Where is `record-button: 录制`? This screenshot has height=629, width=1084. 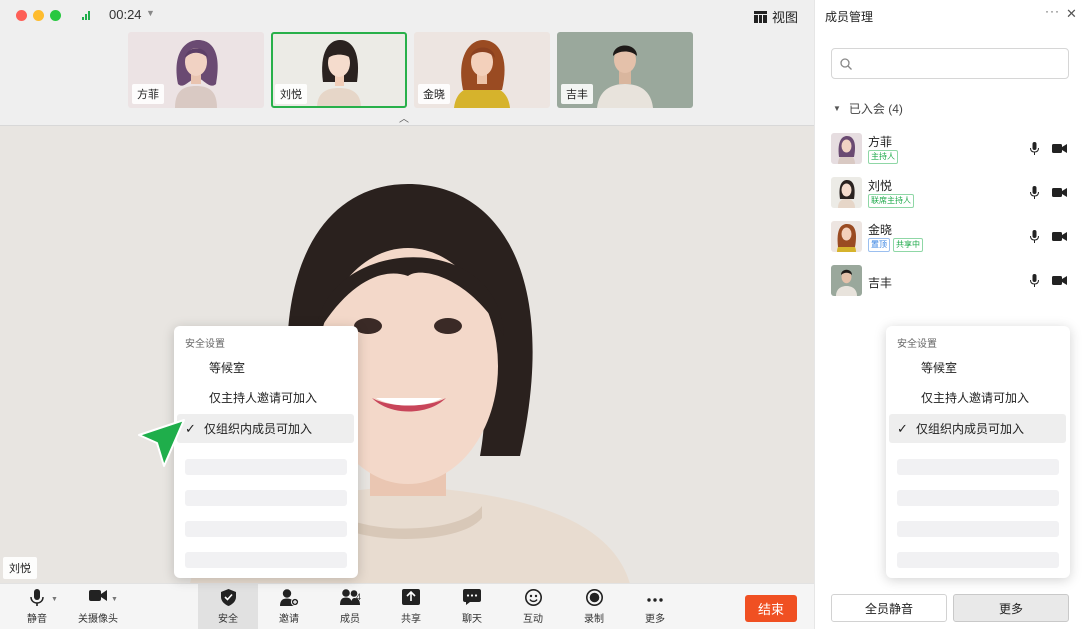 record-button: 录制 is located at coordinates (594, 606).